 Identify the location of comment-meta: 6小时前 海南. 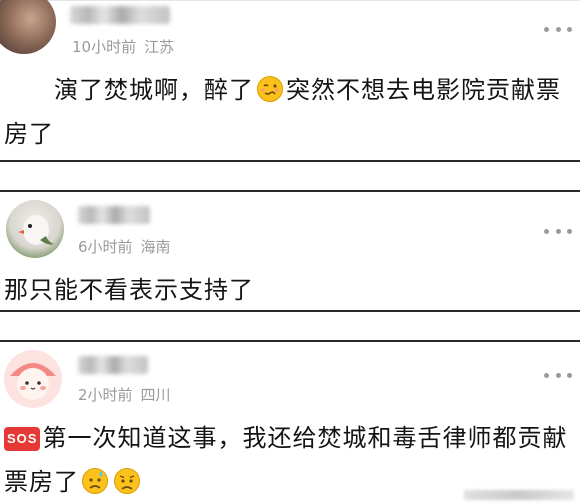
(124, 246).